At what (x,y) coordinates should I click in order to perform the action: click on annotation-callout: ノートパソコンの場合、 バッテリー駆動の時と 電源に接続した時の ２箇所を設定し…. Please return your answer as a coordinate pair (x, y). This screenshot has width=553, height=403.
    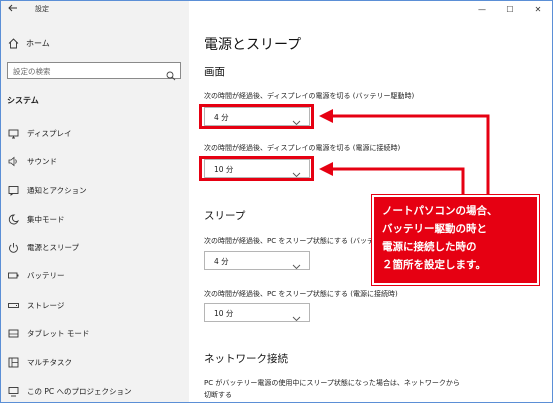
    Looking at the image, I should click on (455, 240).